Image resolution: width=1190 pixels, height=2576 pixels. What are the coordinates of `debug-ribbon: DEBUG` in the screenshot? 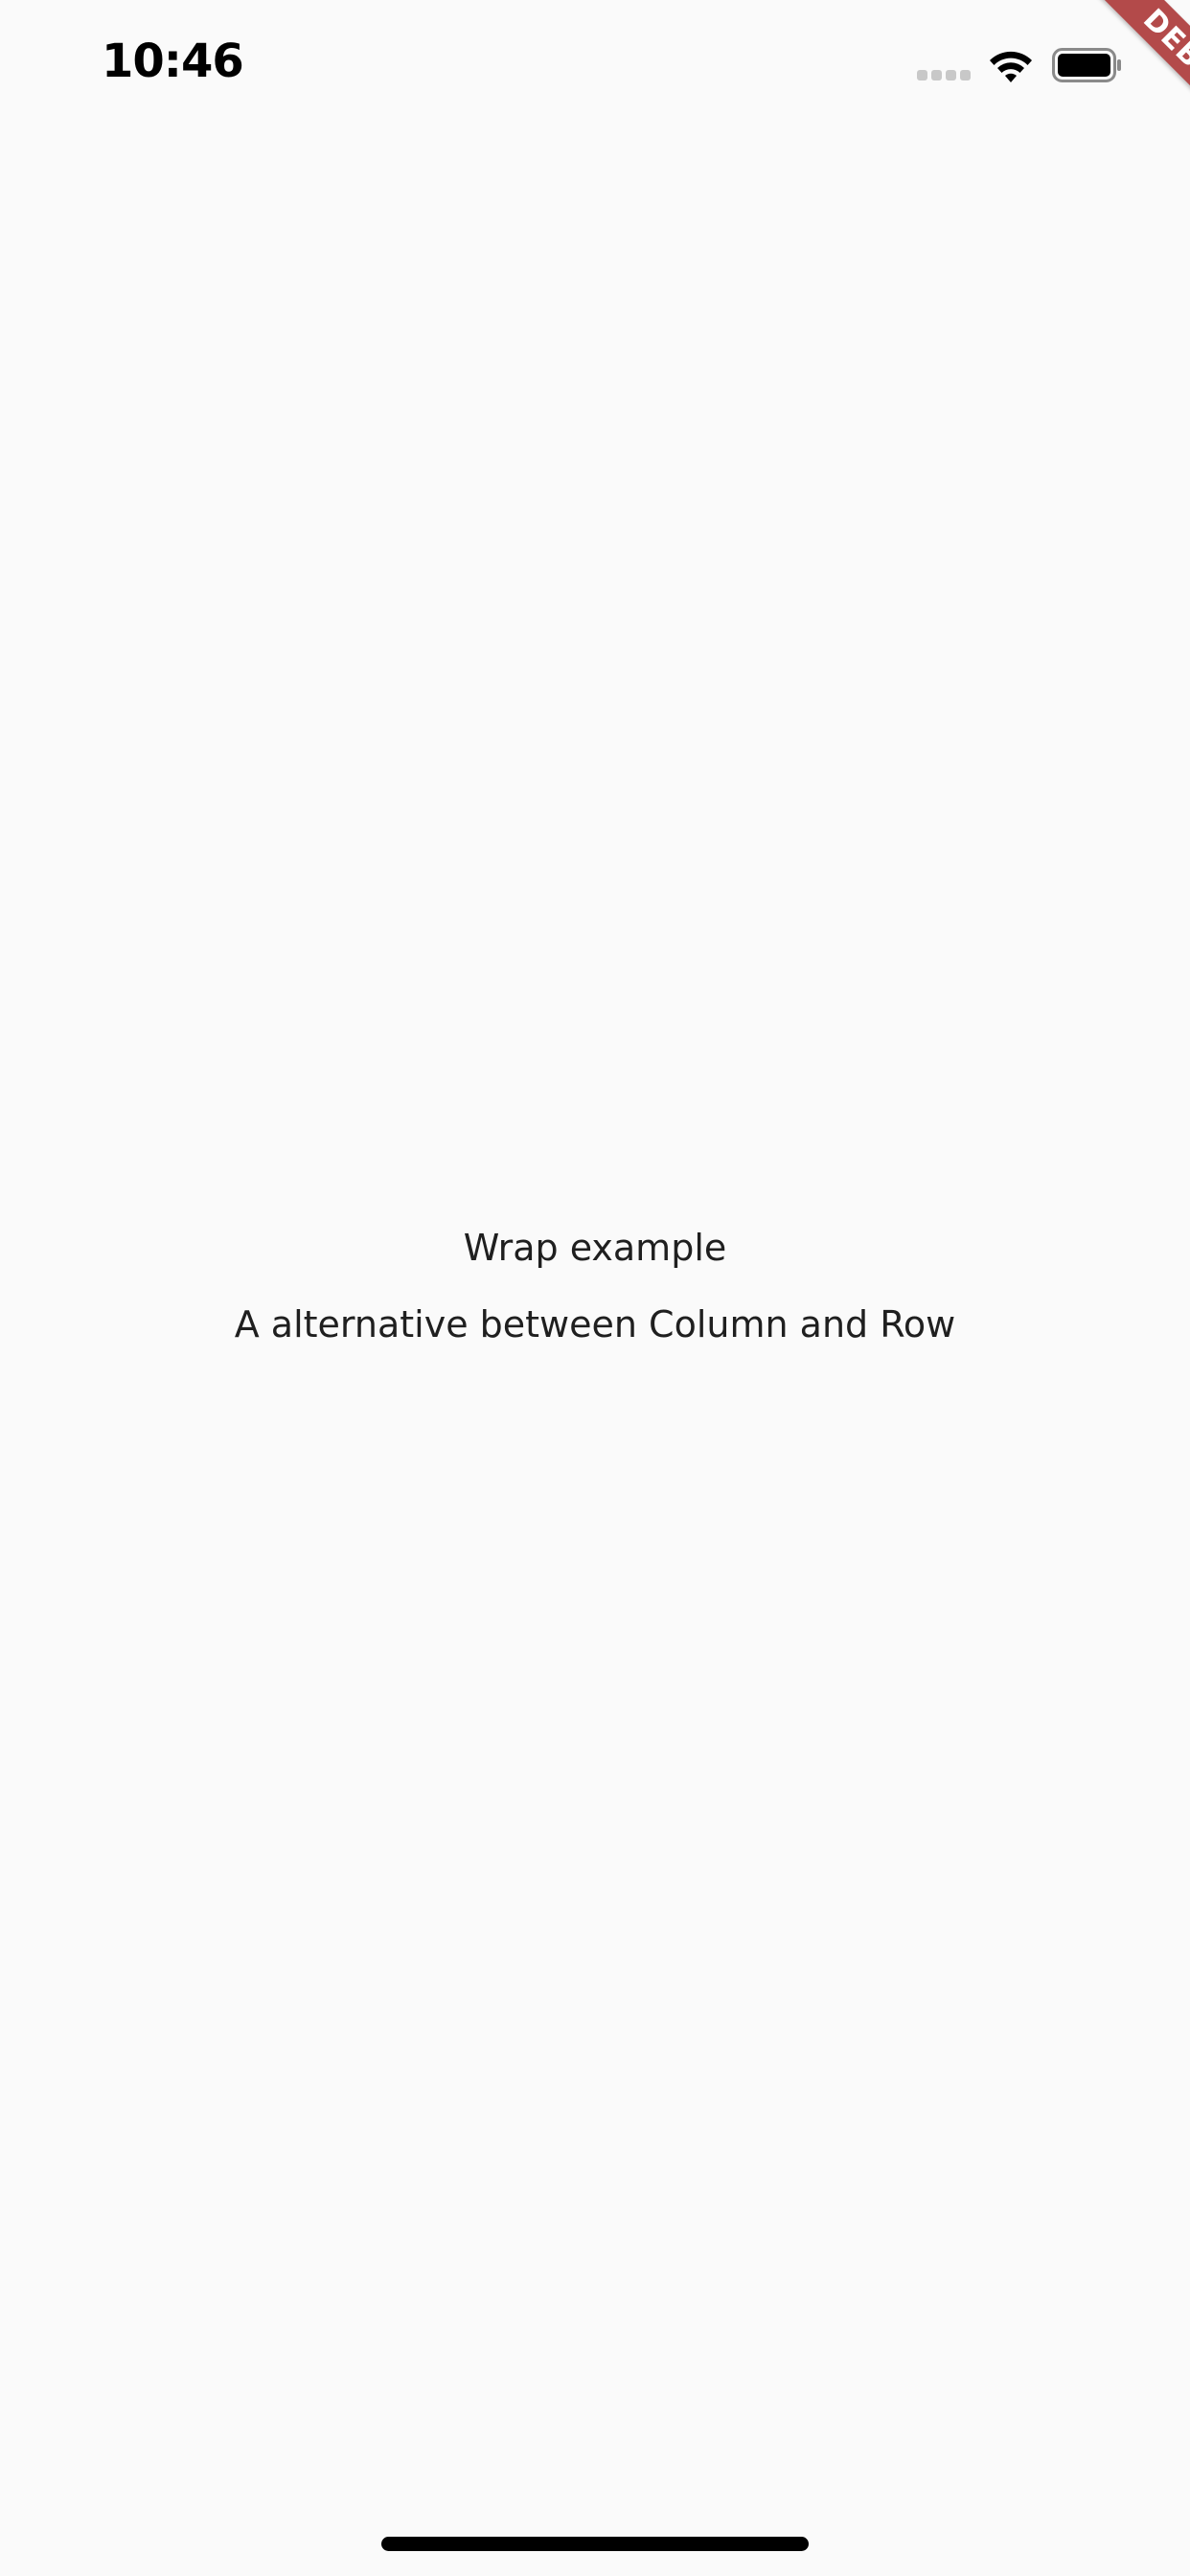 It's located at (1132, 86).